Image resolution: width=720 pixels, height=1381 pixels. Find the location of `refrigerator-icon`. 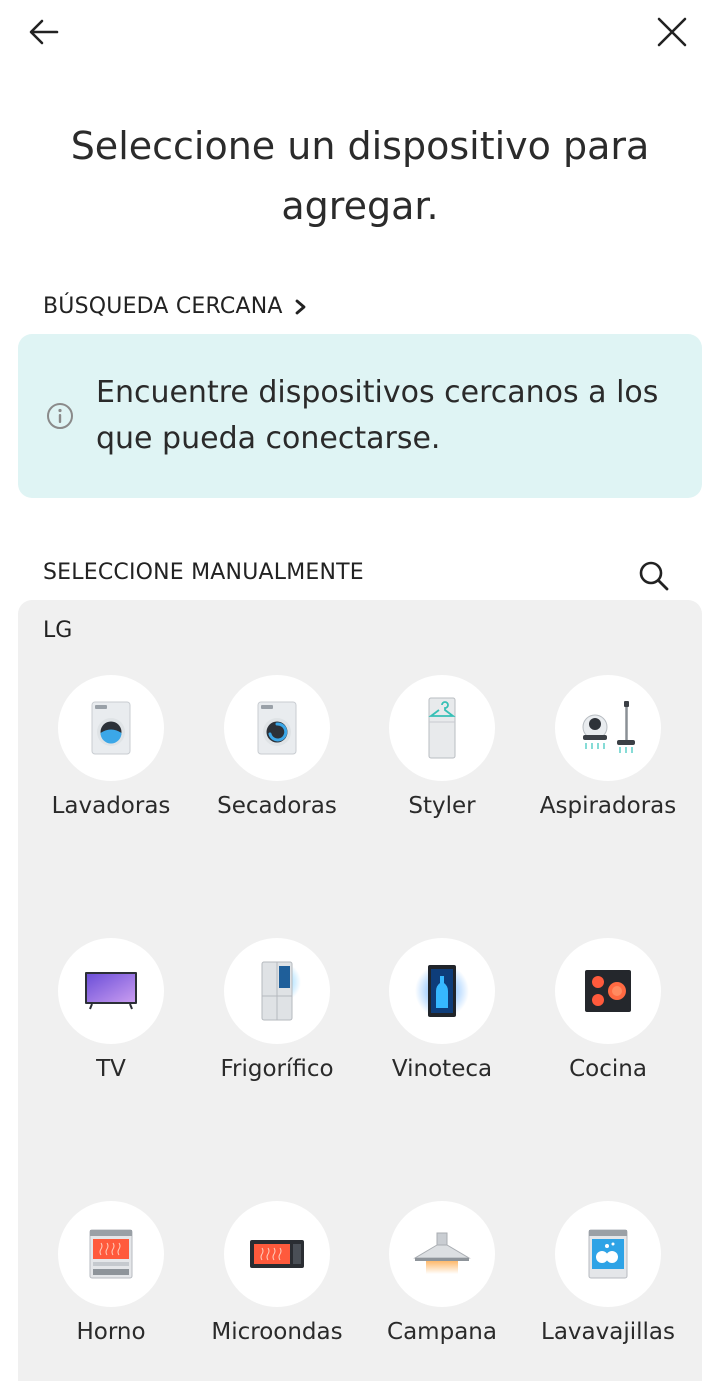

refrigerator-icon is located at coordinates (281, 991).